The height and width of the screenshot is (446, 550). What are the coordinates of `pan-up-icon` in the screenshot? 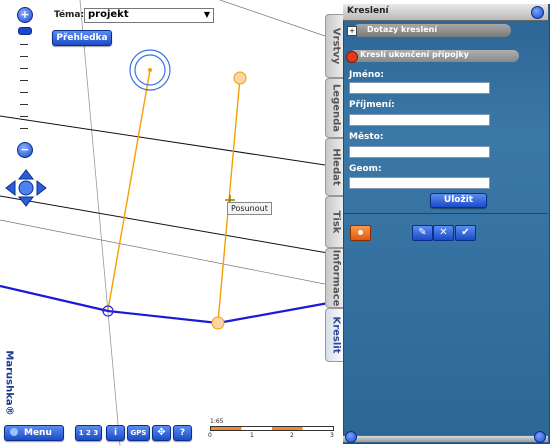 It's located at (26, 174).